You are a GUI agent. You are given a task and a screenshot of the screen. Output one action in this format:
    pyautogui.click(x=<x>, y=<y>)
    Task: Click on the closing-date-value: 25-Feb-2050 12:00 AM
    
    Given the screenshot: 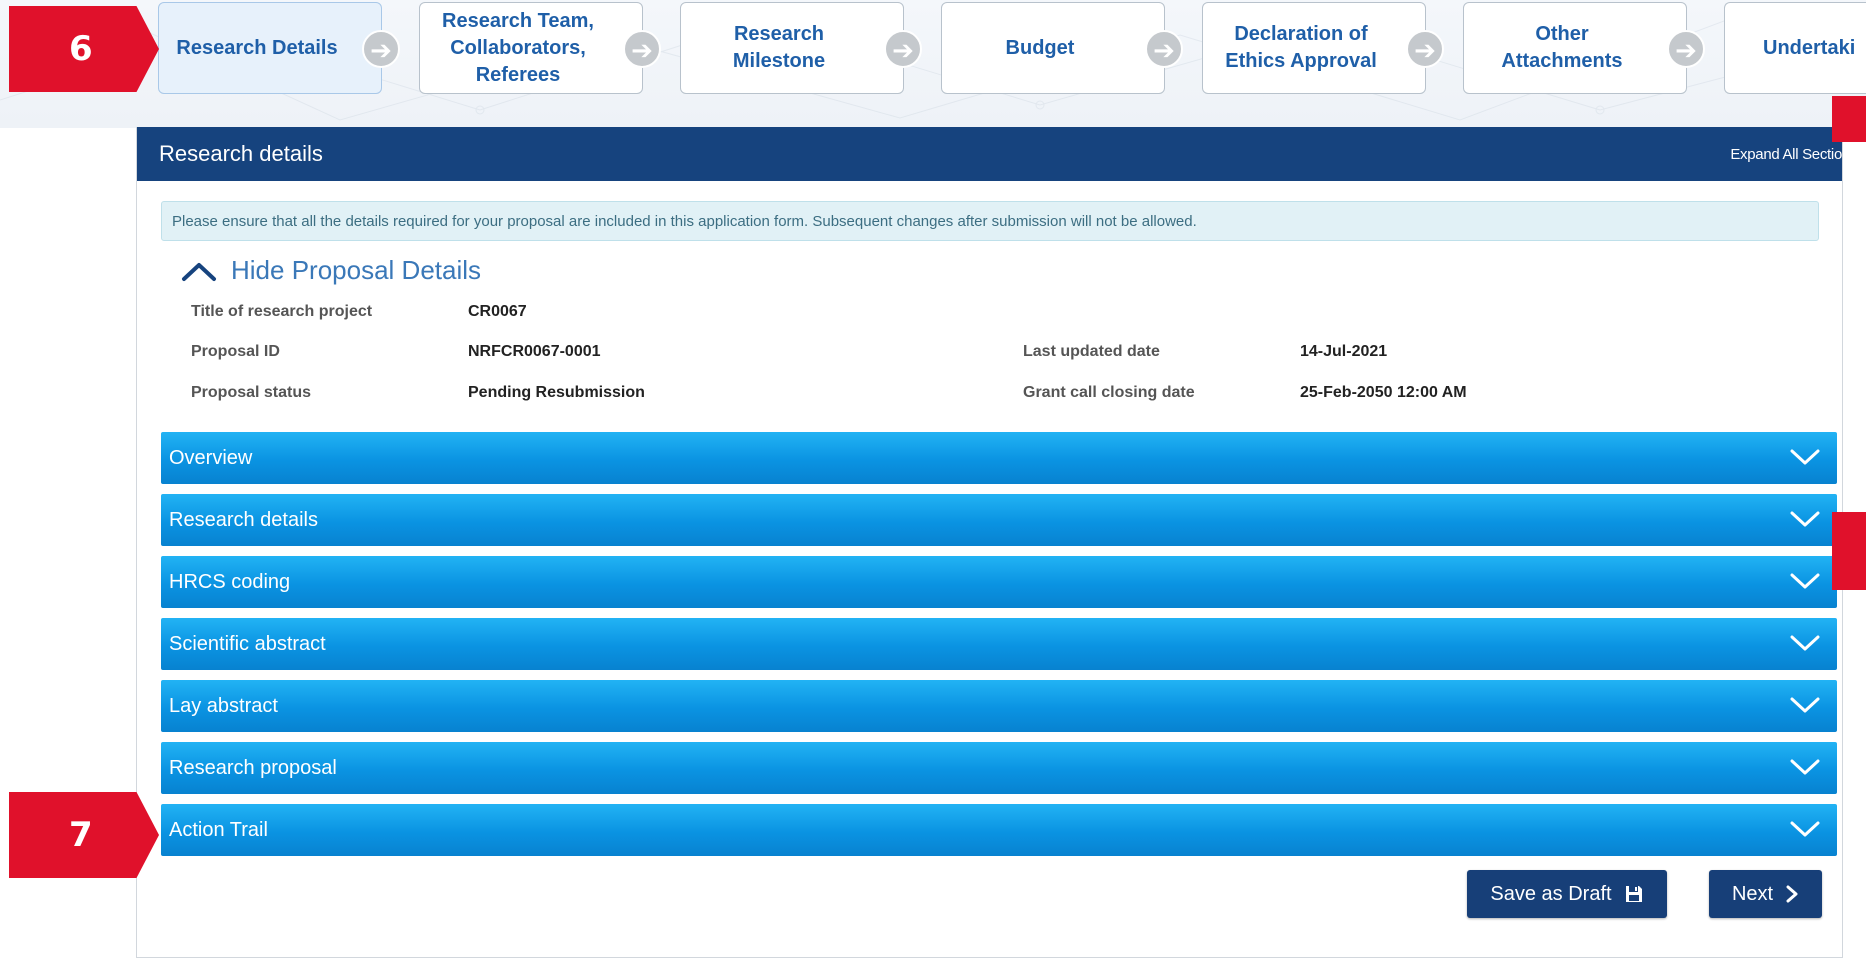 What is the action you would take?
    pyautogui.click(x=1383, y=392)
    